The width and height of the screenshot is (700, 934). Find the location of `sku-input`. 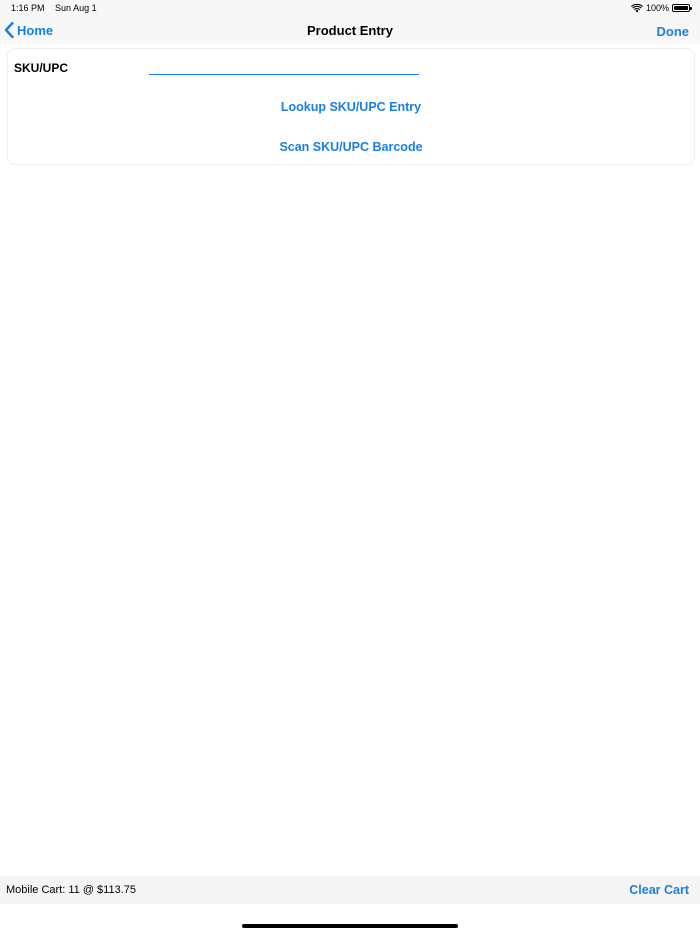

sku-input is located at coordinates (284, 67).